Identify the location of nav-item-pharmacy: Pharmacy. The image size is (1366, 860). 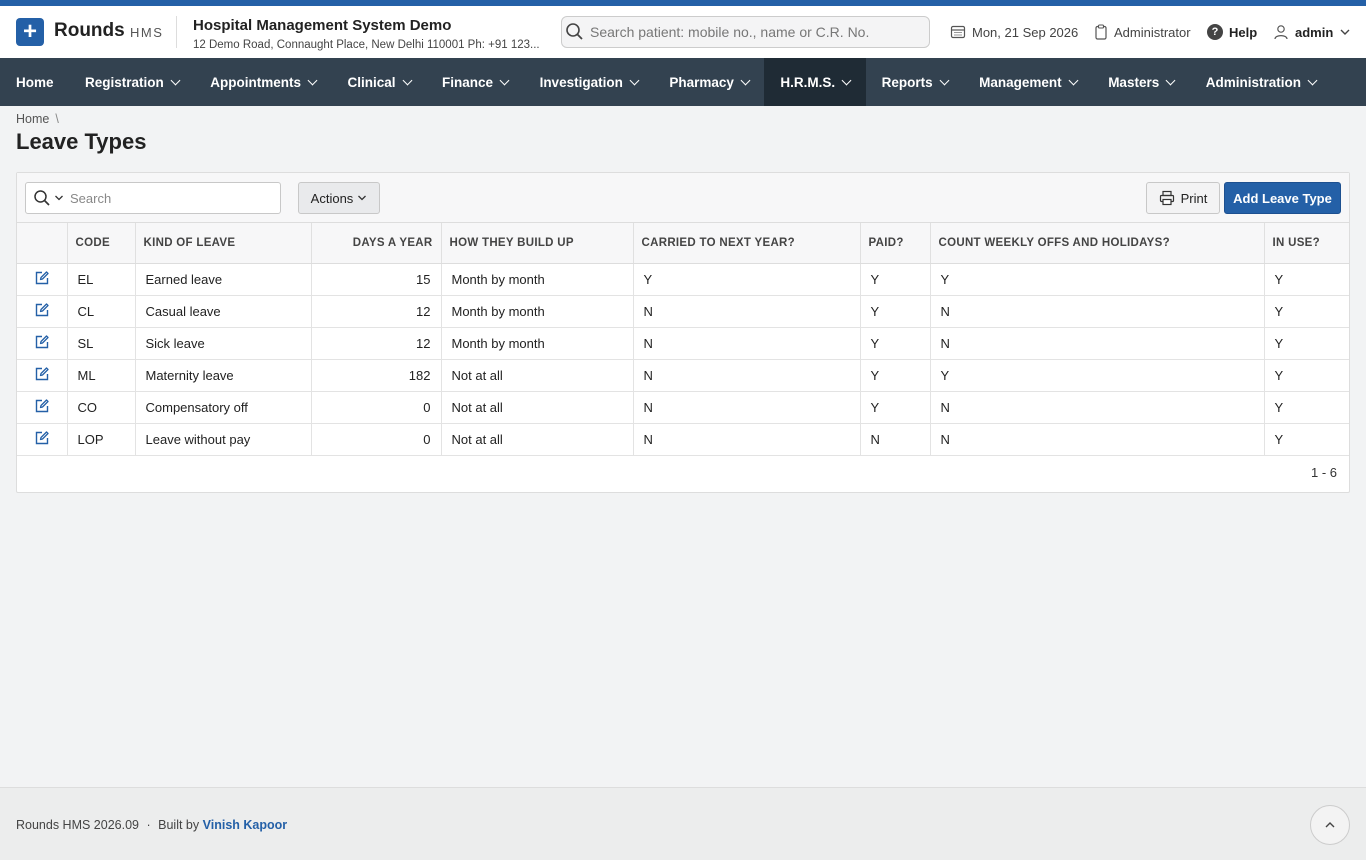
(708, 82).